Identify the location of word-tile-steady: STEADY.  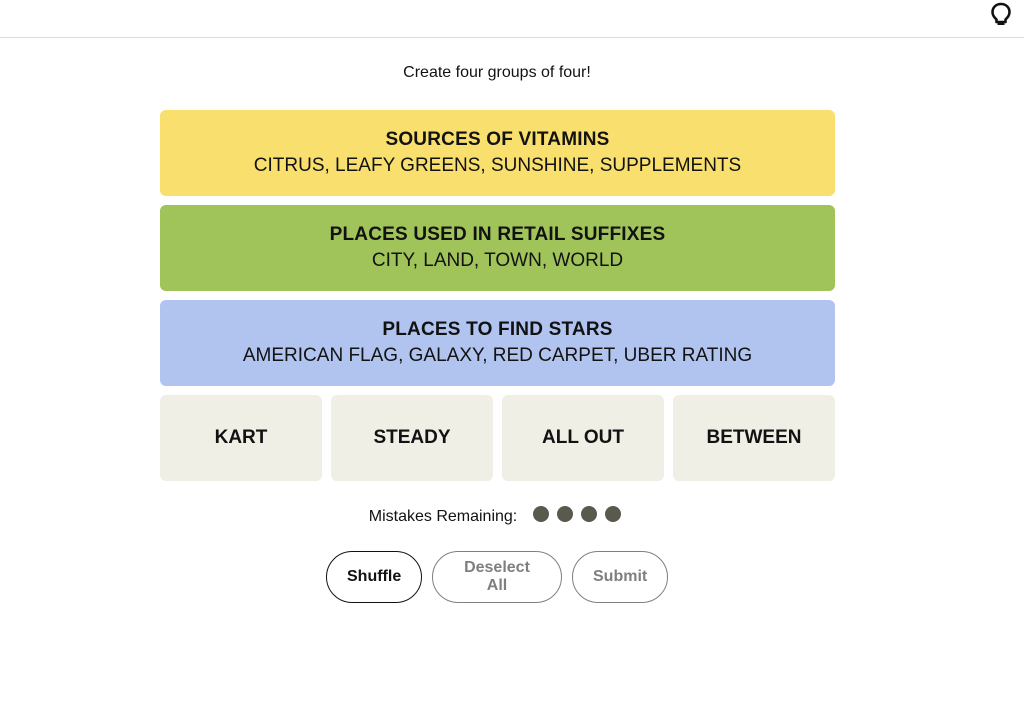
(412, 438).